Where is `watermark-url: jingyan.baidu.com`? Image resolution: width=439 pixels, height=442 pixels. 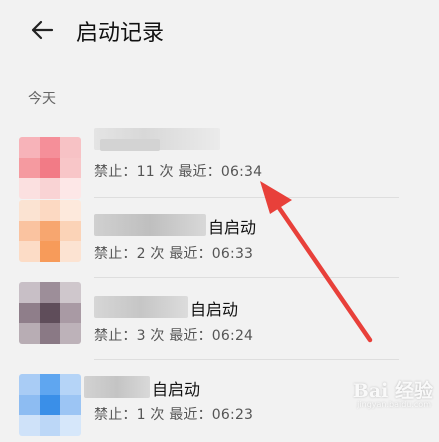 watermark-url: jingyan.baidu.com is located at coordinates (394, 404).